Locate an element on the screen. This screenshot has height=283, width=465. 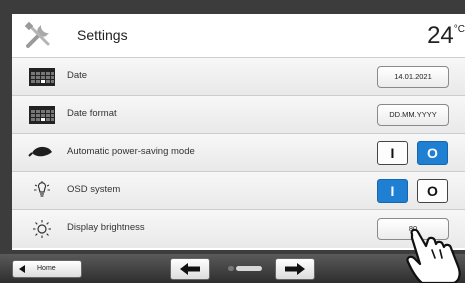
leaf-icon is located at coordinates (40, 151).